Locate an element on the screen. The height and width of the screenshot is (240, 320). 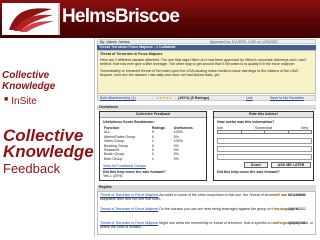
reply-date: 12/19/2002 is located at coordinates (297, 209).